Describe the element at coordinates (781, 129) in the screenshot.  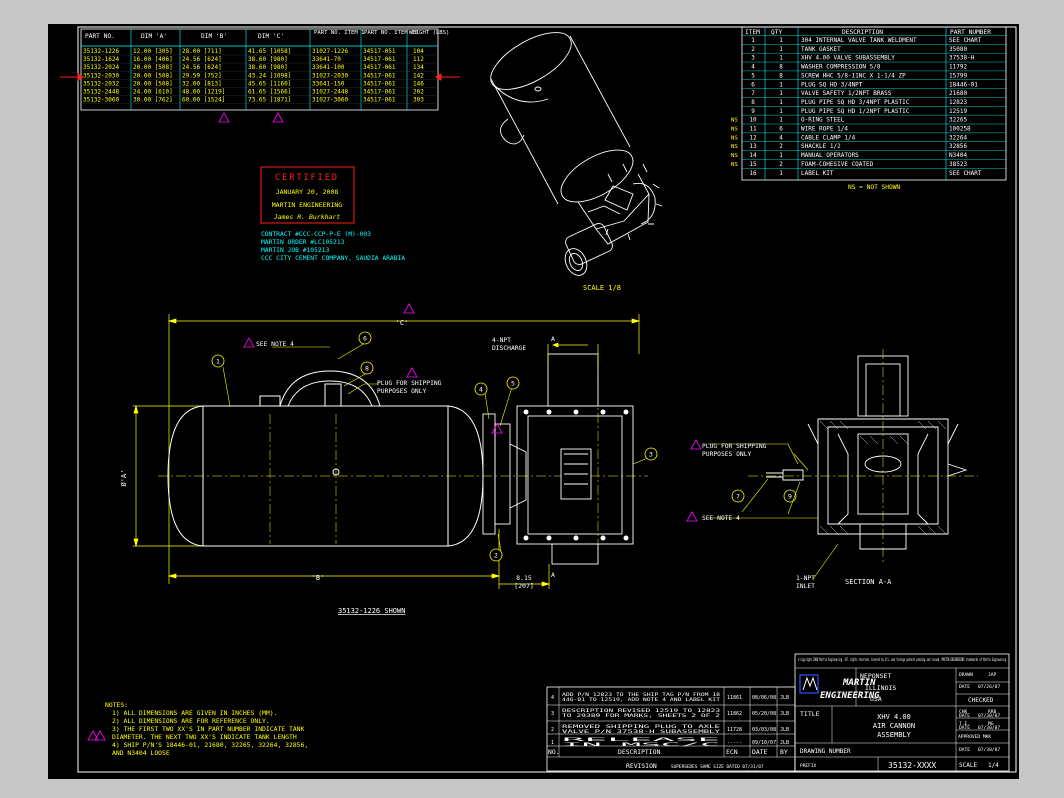
I see `bom-qty: 6` at that location.